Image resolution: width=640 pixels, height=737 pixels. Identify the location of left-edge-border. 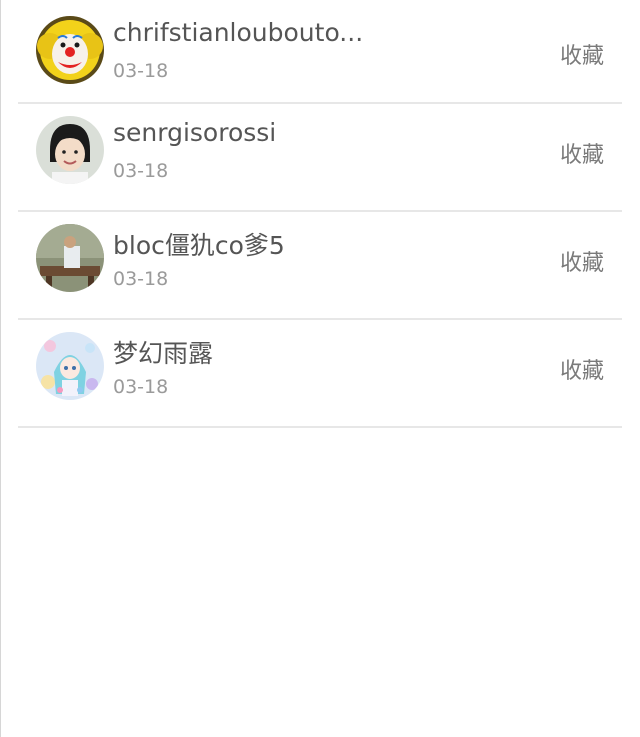
(0, 368).